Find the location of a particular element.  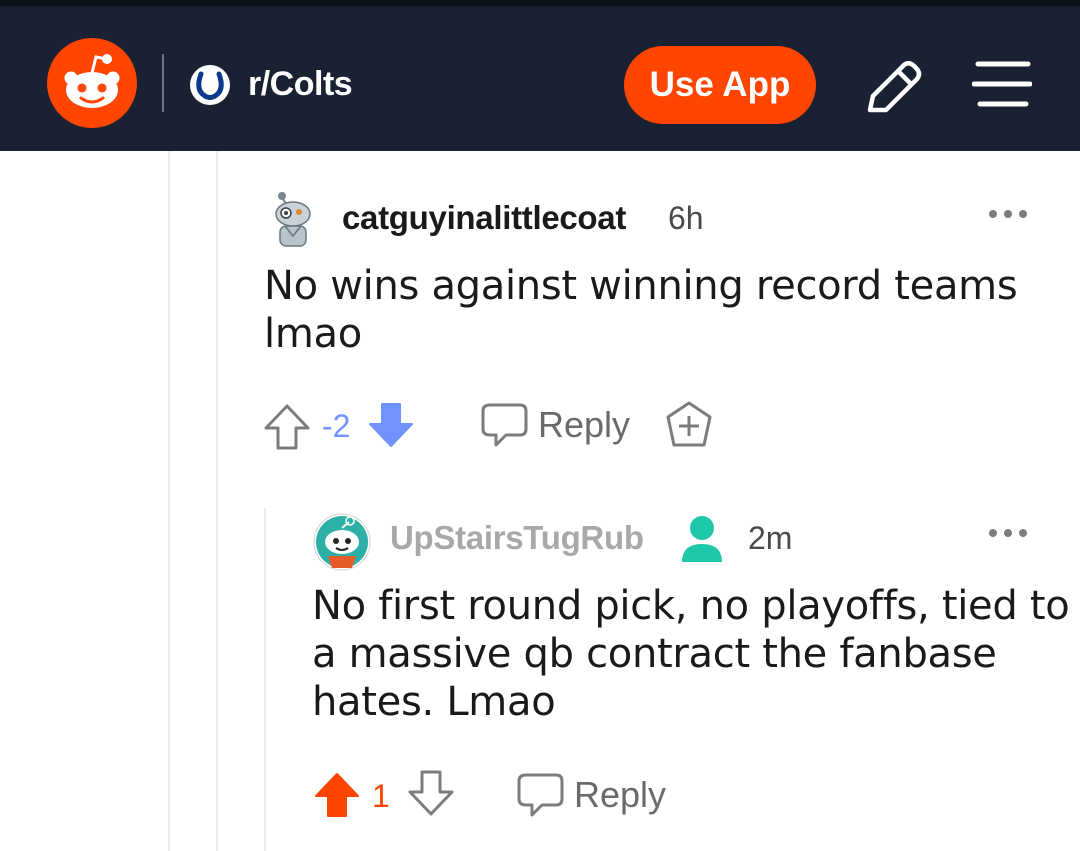

reddit-logo-icon is located at coordinates (92, 83).